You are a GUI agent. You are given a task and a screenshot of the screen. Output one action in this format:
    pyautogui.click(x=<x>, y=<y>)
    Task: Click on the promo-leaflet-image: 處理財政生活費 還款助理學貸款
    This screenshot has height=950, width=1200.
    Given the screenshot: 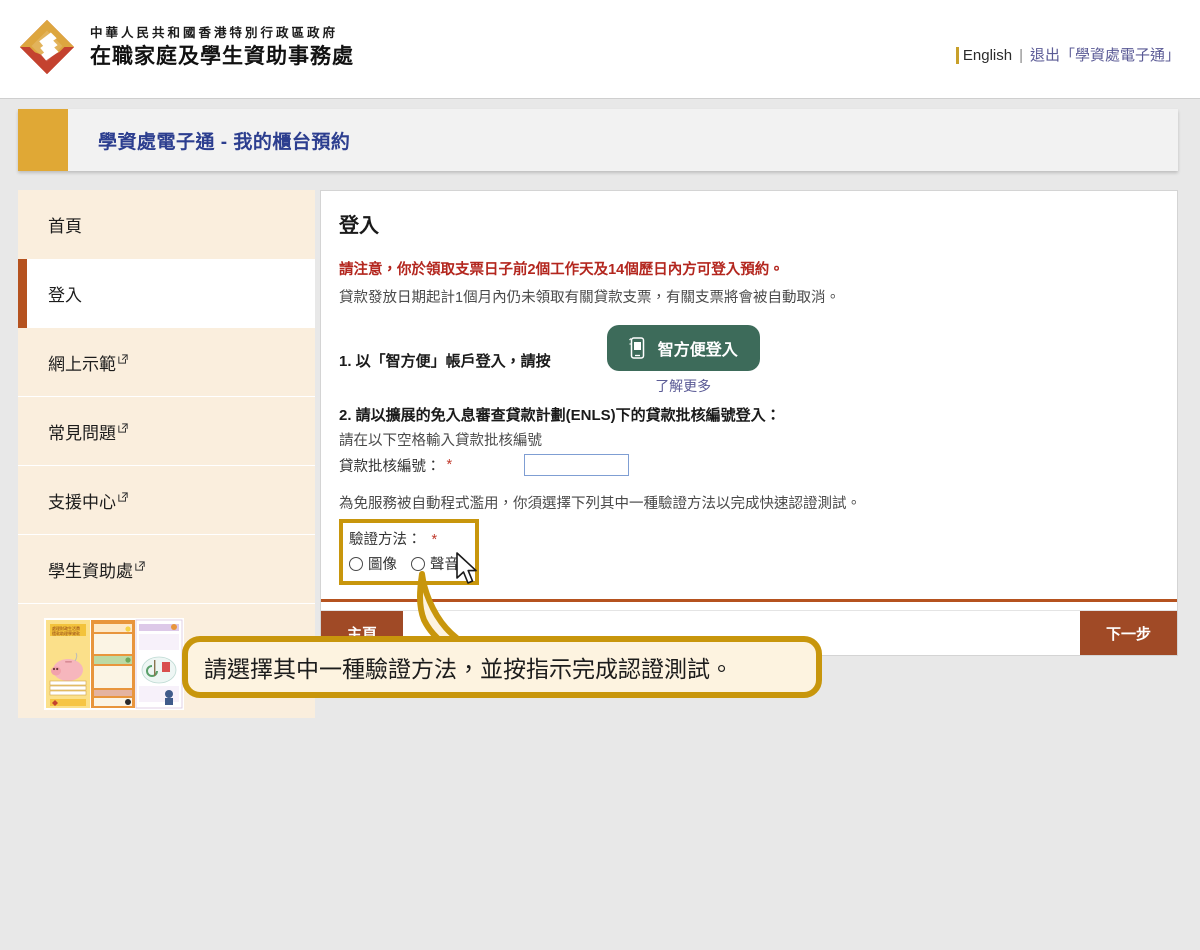 What is the action you would take?
    pyautogui.click(x=114, y=664)
    